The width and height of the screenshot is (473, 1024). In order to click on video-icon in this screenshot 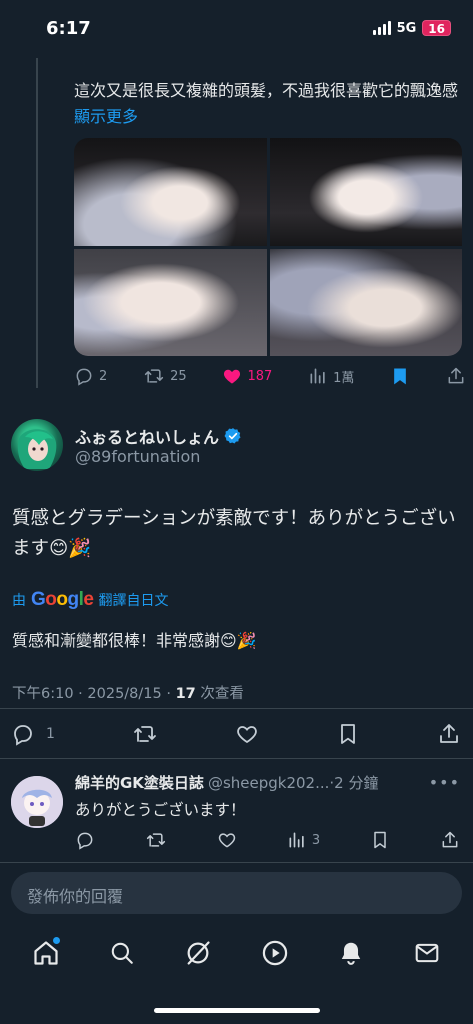, I will do `click(274, 953)`.